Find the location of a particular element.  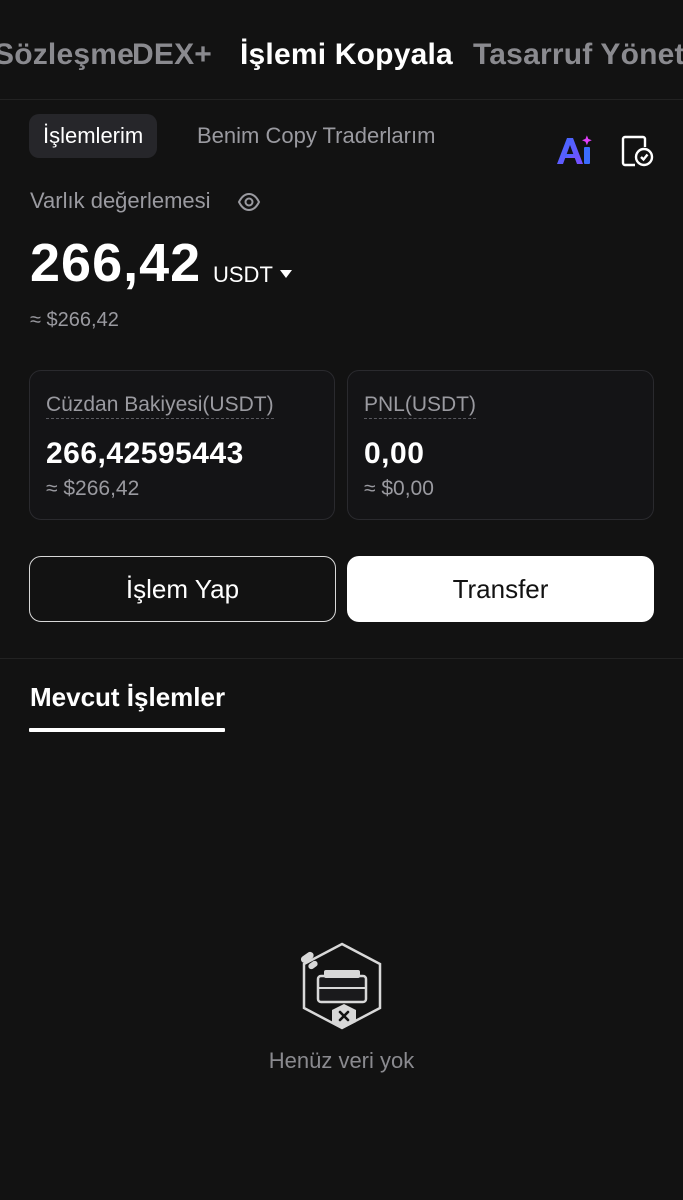

active-tab-indicator is located at coordinates (127, 730).